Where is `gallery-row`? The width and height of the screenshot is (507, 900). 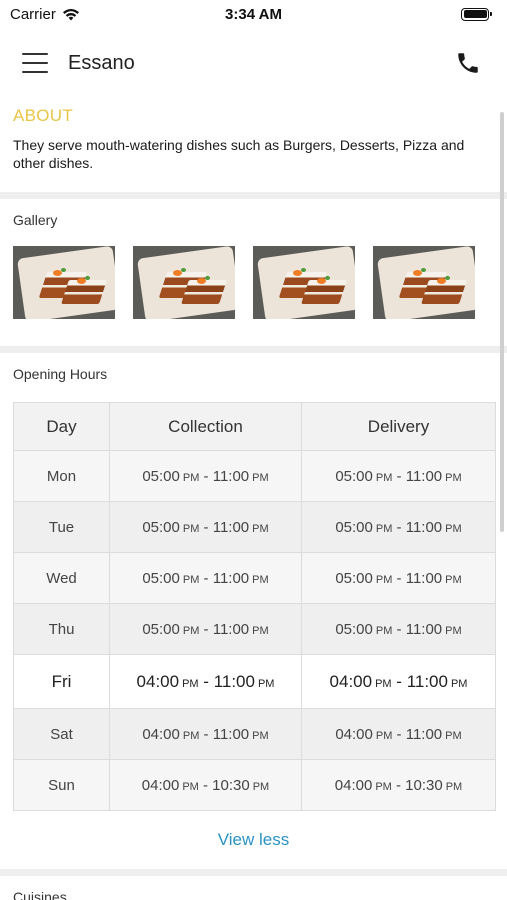 gallery-row is located at coordinates (253, 282).